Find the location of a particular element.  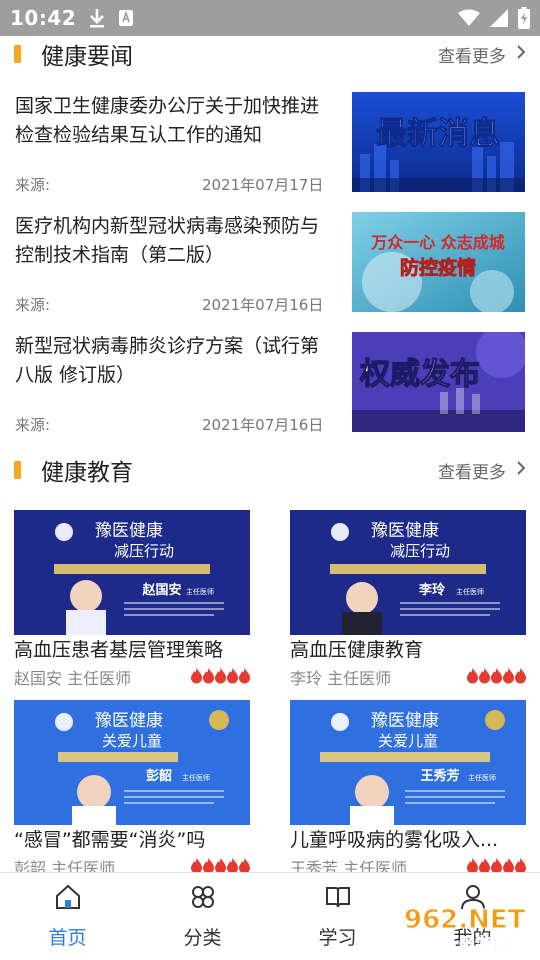

section-header-health-news: 健康要闻 查看更多 is located at coordinates (270, 54).